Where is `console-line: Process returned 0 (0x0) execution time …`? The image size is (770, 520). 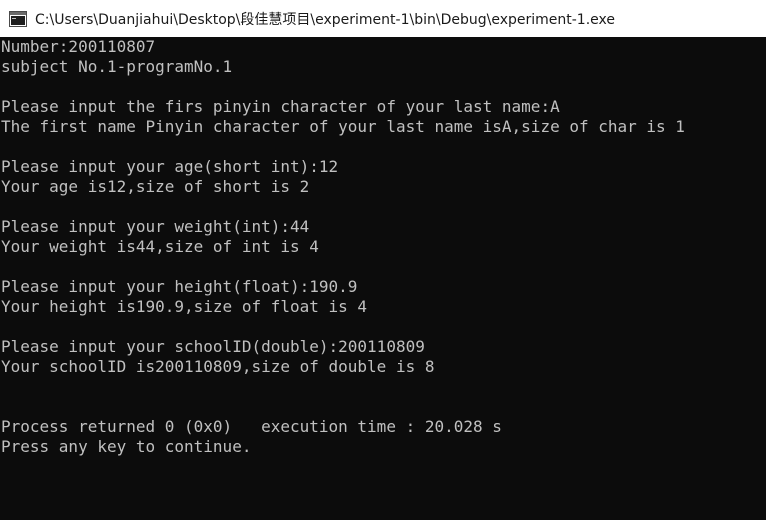 console-line: Process returned 0 (0x0) execution time … is located at coordinates (251, 426).